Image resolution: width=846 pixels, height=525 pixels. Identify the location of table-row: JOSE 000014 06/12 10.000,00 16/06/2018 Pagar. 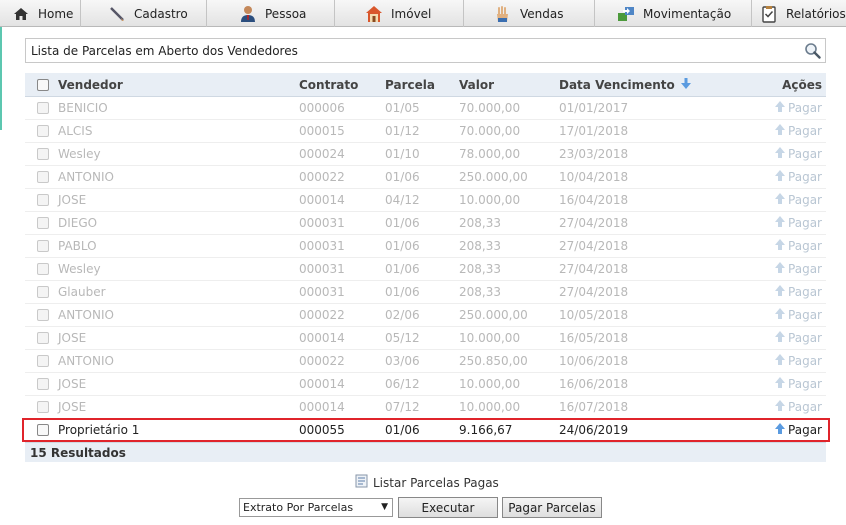
(425, 384).